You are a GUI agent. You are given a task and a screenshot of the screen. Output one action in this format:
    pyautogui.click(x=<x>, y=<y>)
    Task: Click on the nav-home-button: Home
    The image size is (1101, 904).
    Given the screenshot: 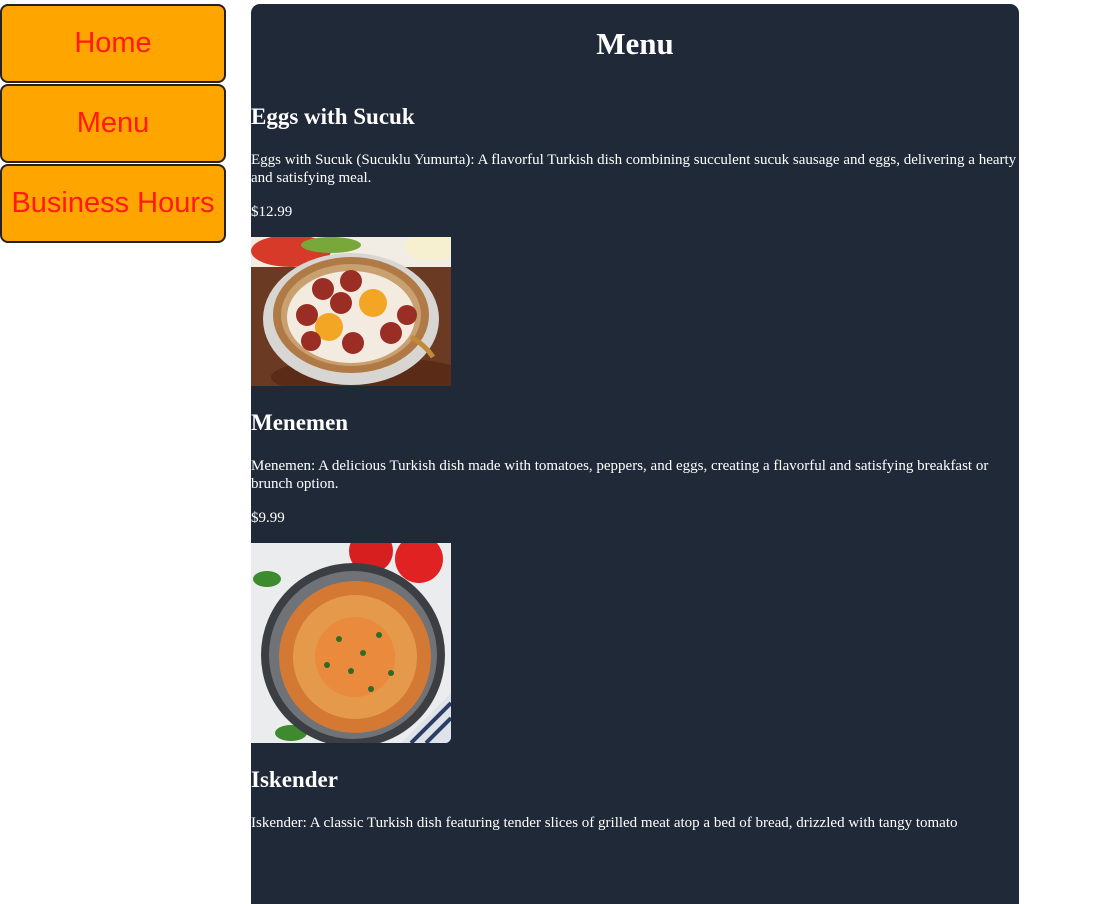 What is the action you would take?
    pyautogui.click(x=113, y=43)
    